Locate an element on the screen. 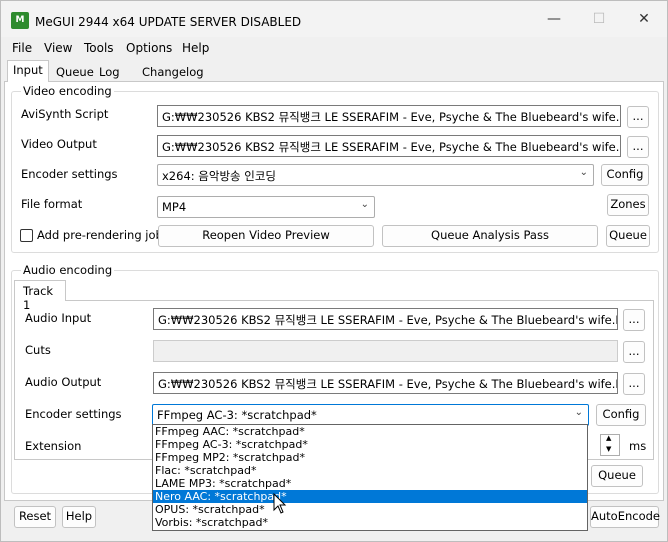  menu-bar: File View Tools Options Help is located at coordinates (334, 48).